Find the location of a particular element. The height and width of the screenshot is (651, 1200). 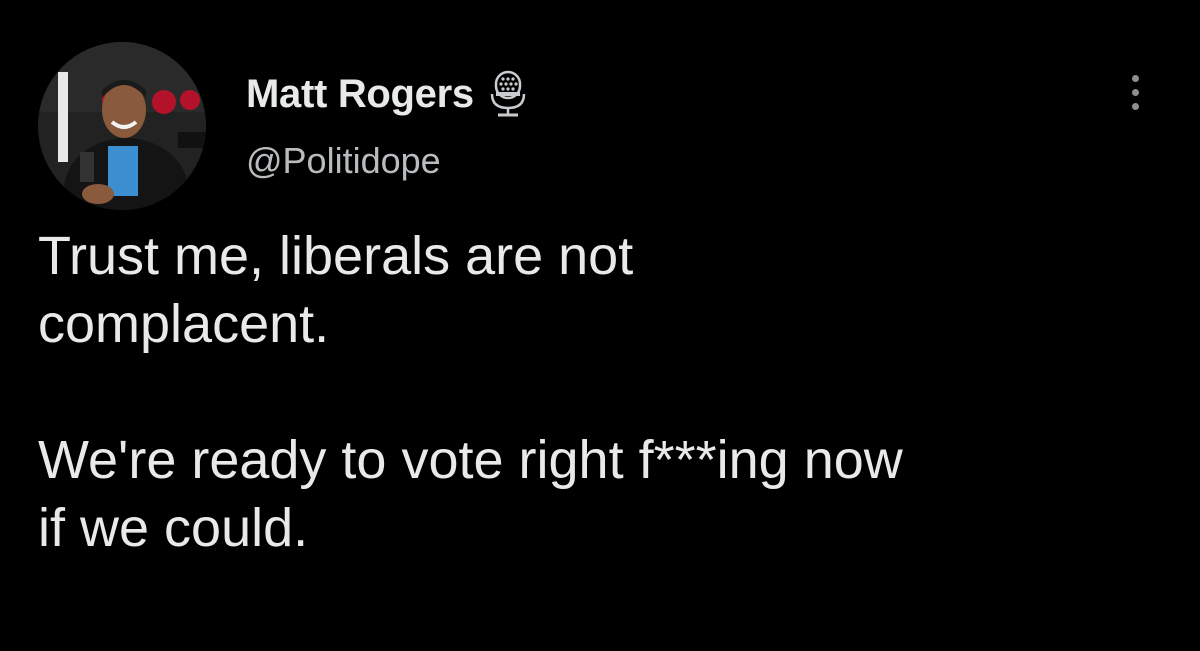

profile-photo-icon is located at coordinates (122, 126).